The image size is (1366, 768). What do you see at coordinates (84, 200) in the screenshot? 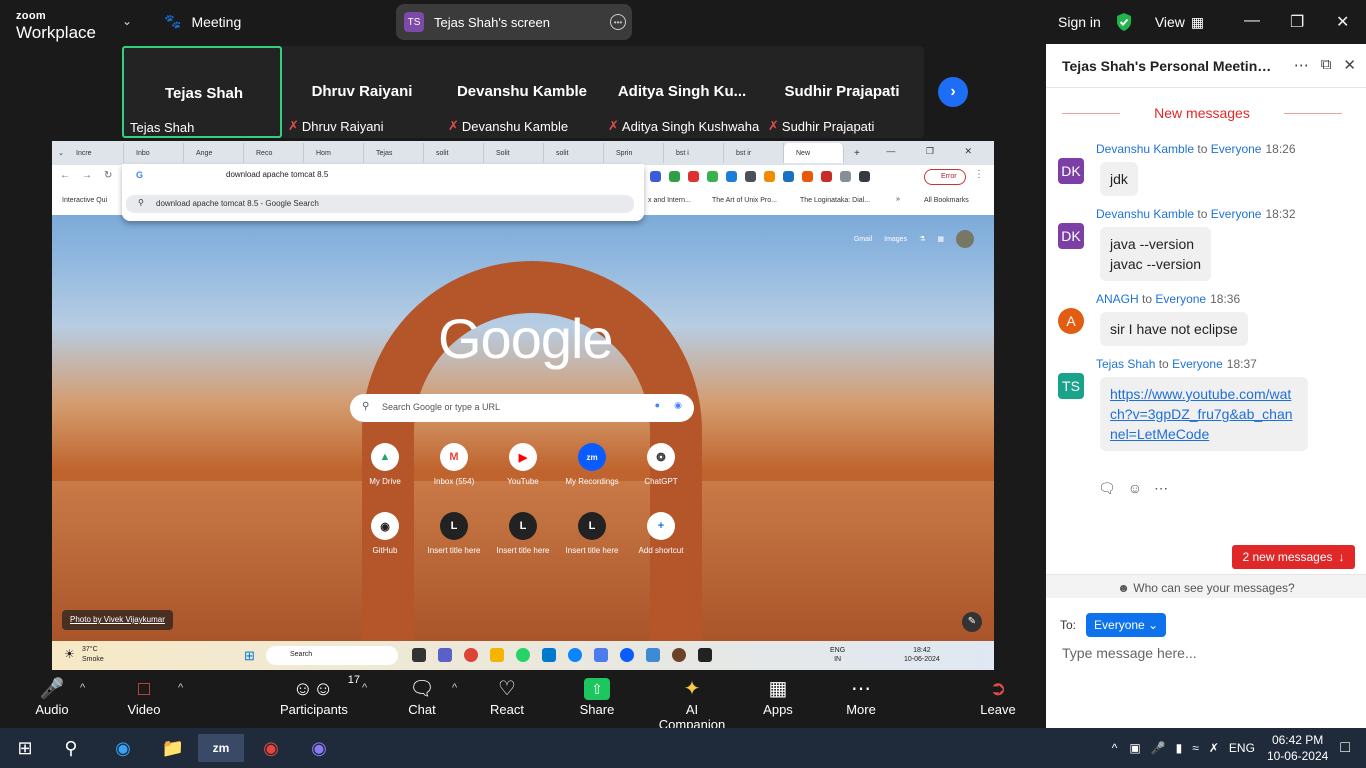
I see `bookmark-item: Interactive Qui` at bounding box center [84, 200].